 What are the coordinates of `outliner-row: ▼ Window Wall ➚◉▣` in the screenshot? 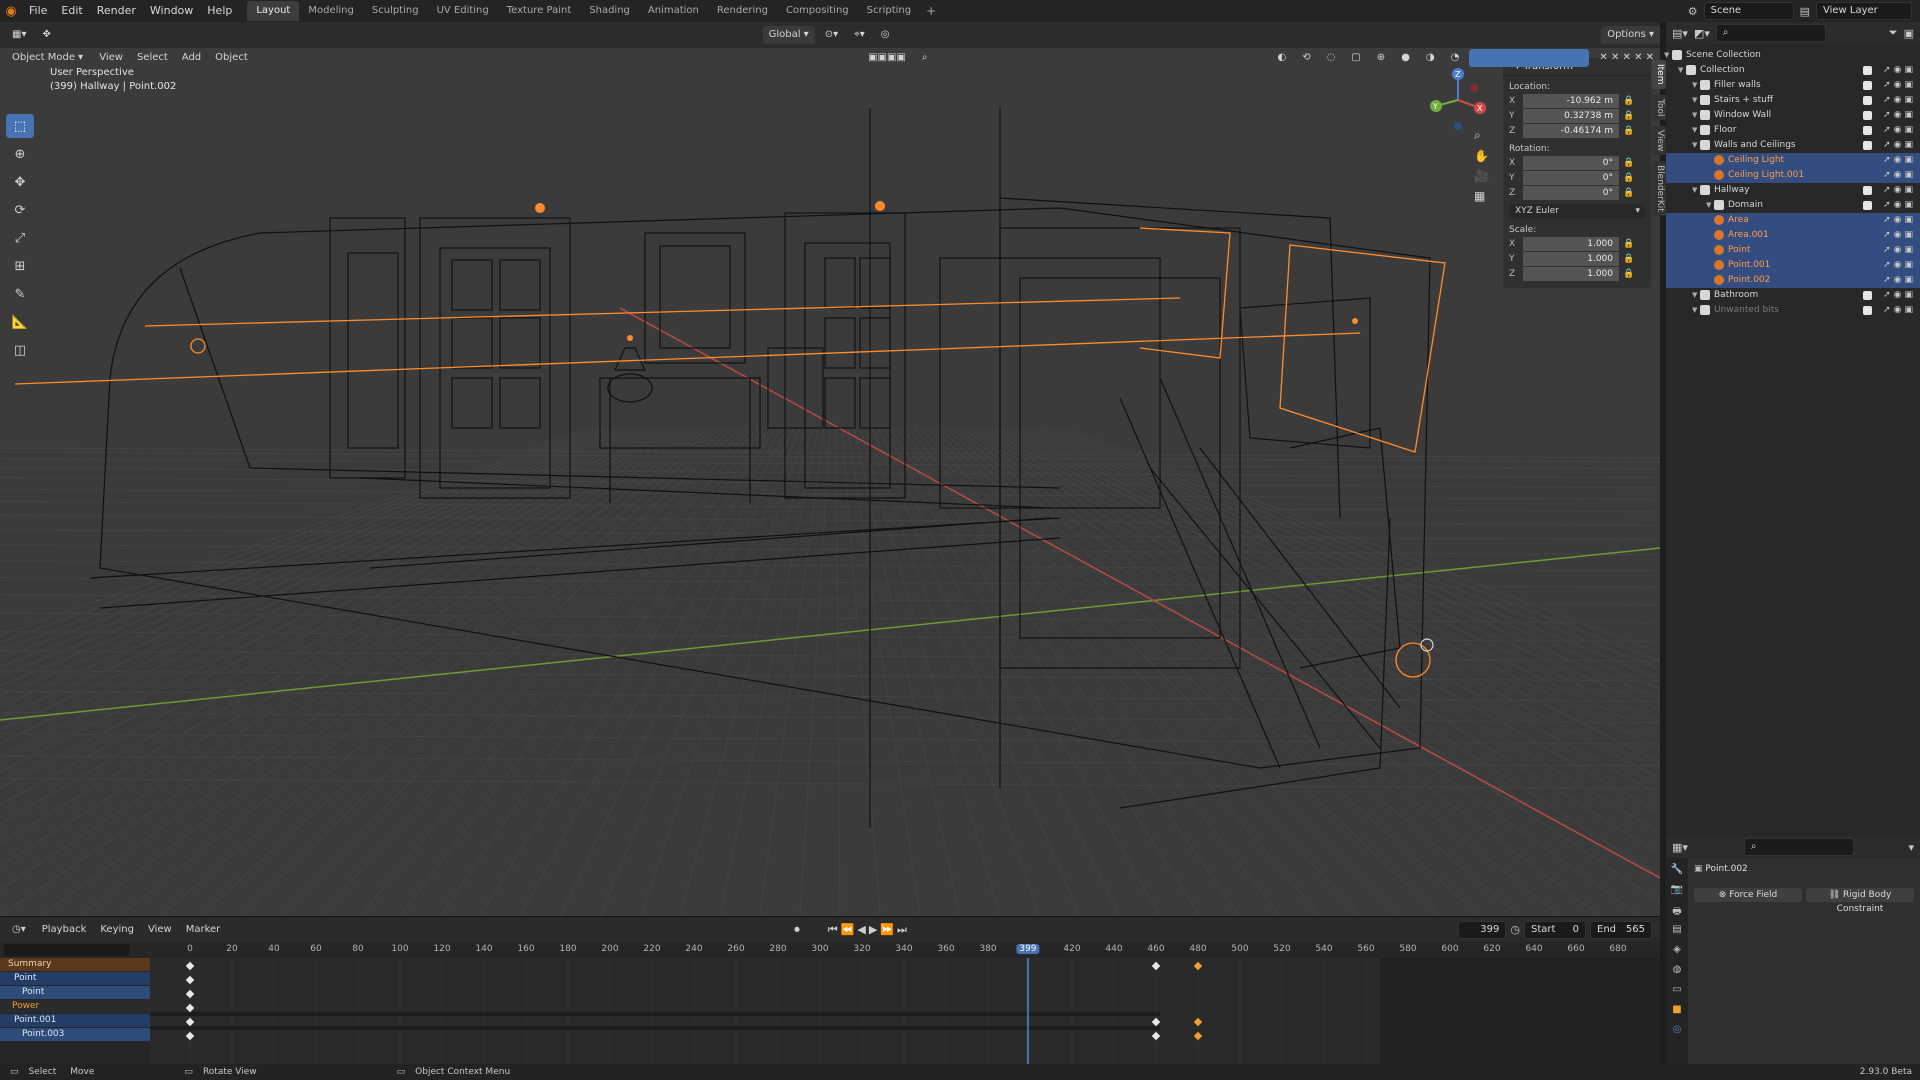 It's located at (1793, 115).